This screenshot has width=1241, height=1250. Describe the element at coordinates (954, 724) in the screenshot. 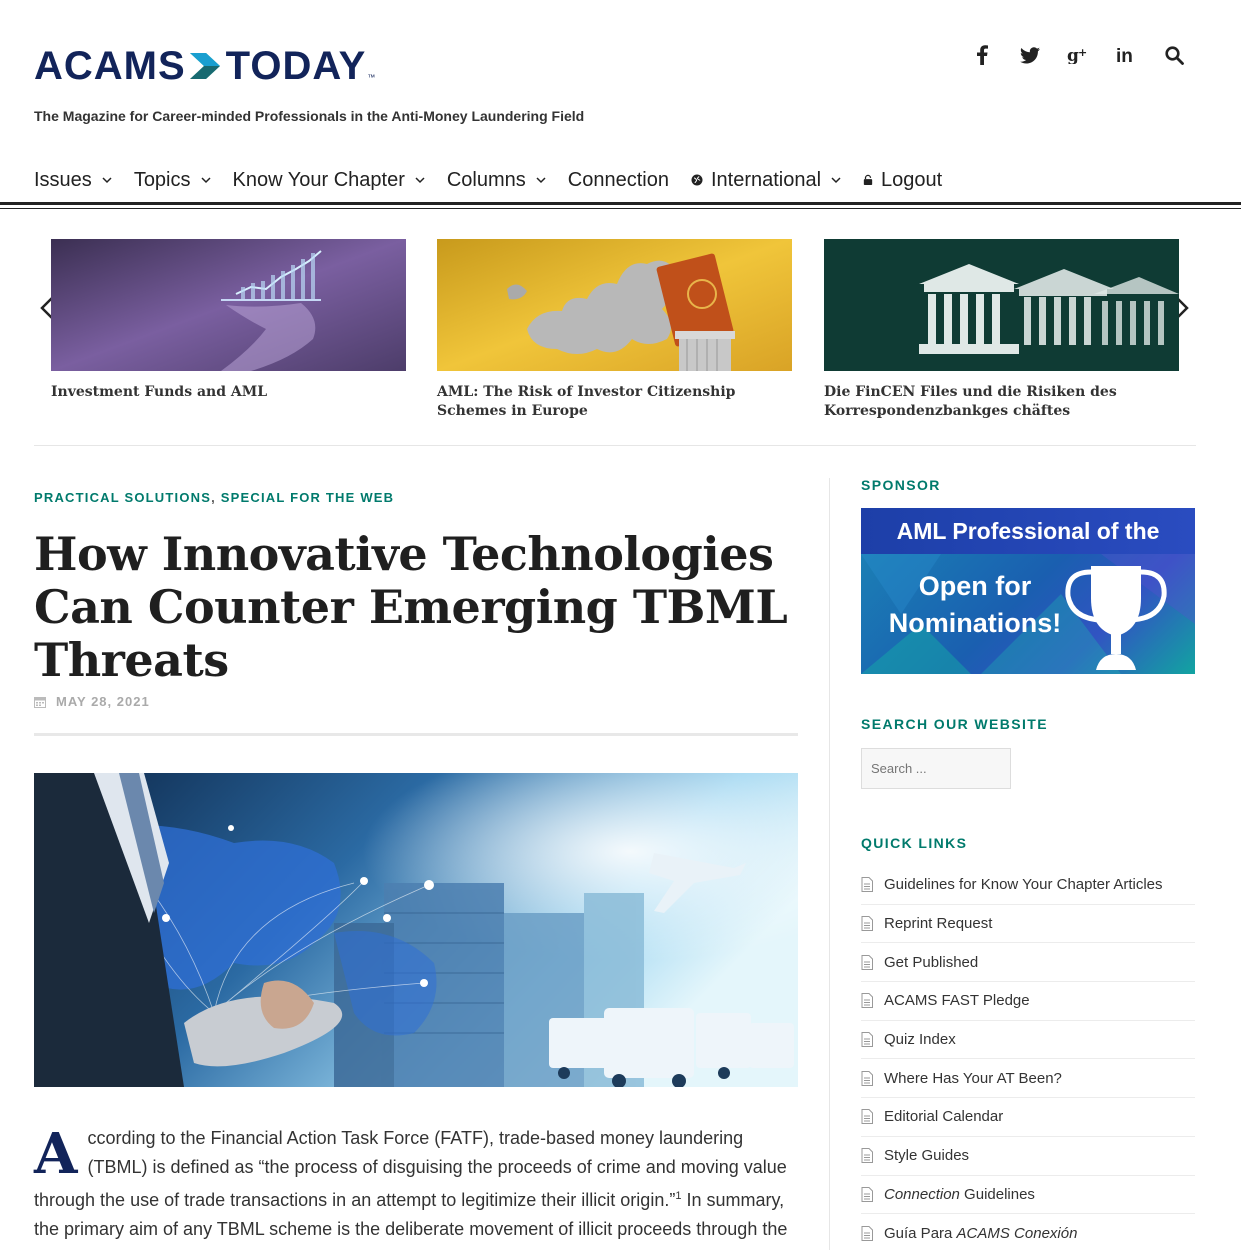

I see `search-heading: SEARCH OUR WEBSITE` at that location.